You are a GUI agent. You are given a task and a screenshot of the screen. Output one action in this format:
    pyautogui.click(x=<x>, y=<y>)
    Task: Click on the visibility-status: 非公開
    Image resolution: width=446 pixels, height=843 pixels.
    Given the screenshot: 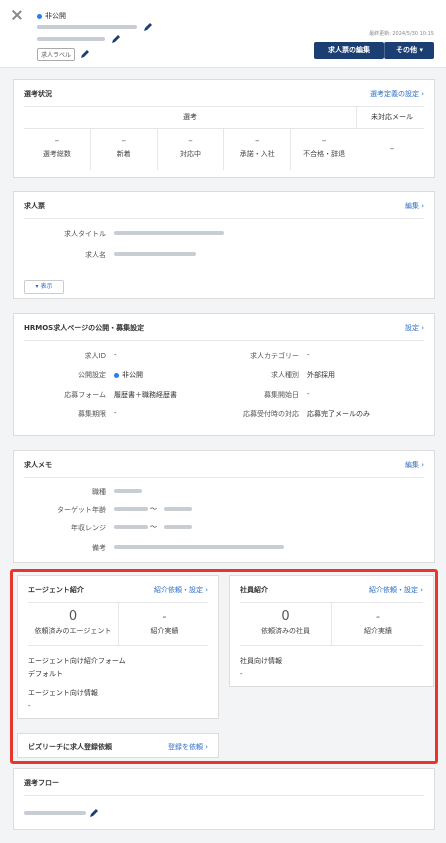 What is the action you would take?
    pyautogui.click(x=51, y=16)
    